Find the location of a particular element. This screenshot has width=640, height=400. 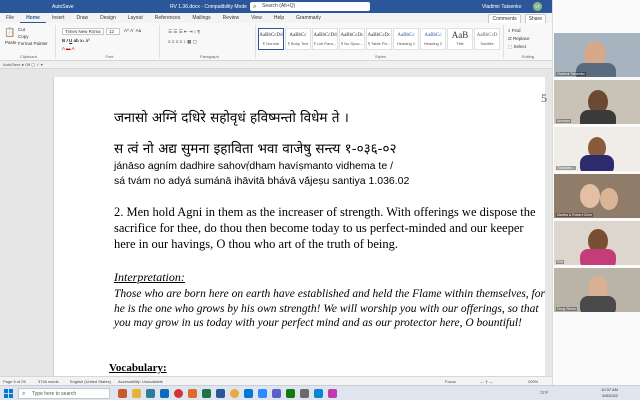

zoom-icon is located at coordinates (262, 393).